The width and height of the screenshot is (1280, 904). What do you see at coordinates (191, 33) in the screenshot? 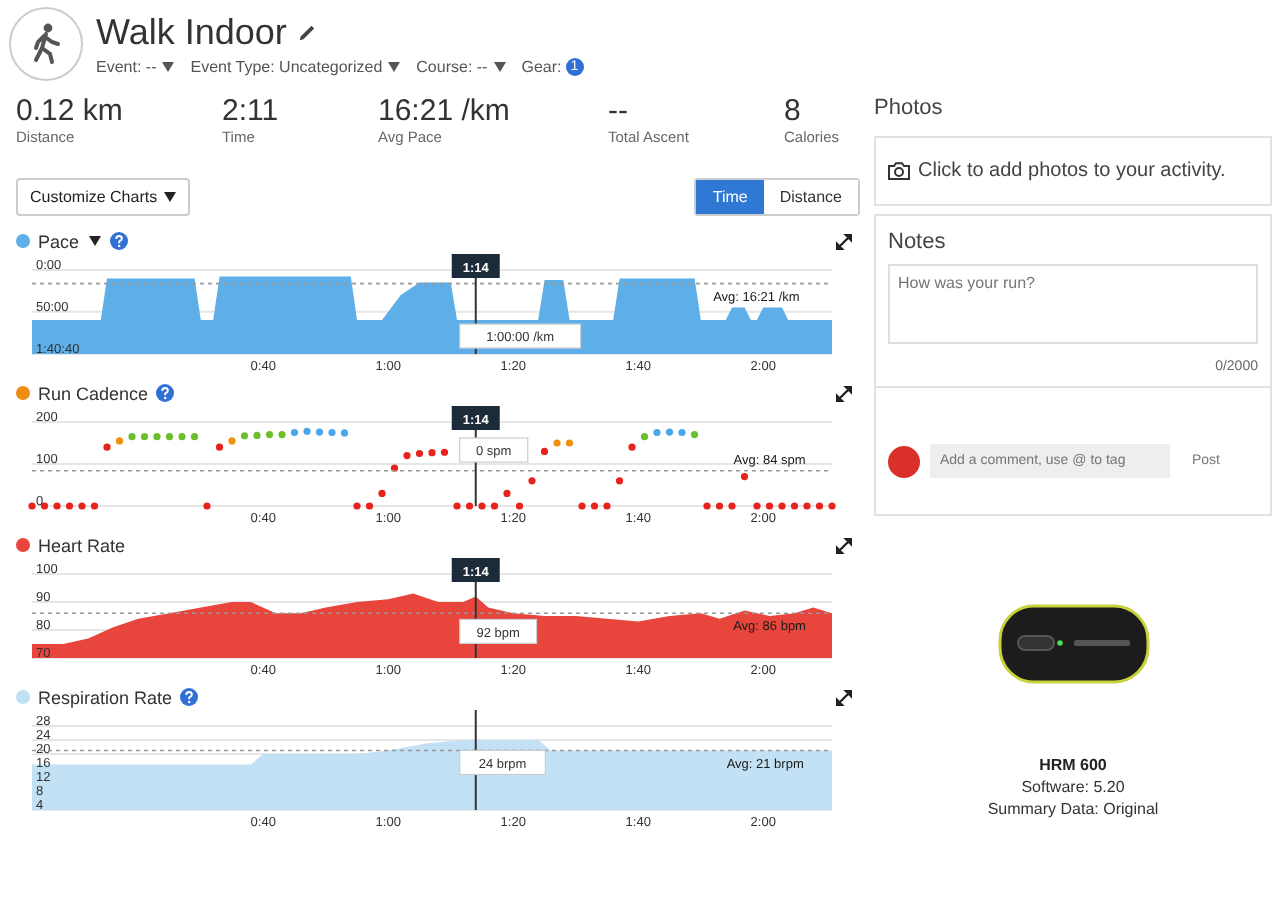
I see `activity-title: Walk Indoor` at bounding box center [191, 33].